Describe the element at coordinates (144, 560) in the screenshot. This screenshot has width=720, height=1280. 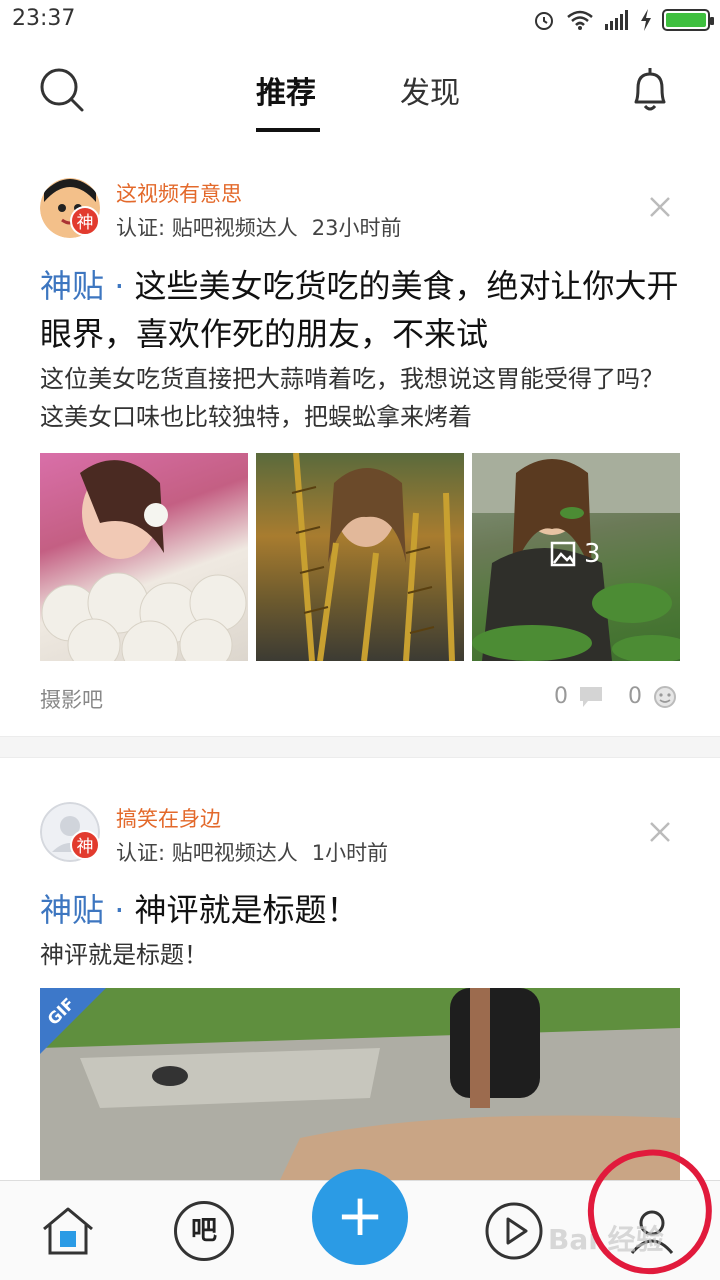
I see `garlic-photo` at that location.